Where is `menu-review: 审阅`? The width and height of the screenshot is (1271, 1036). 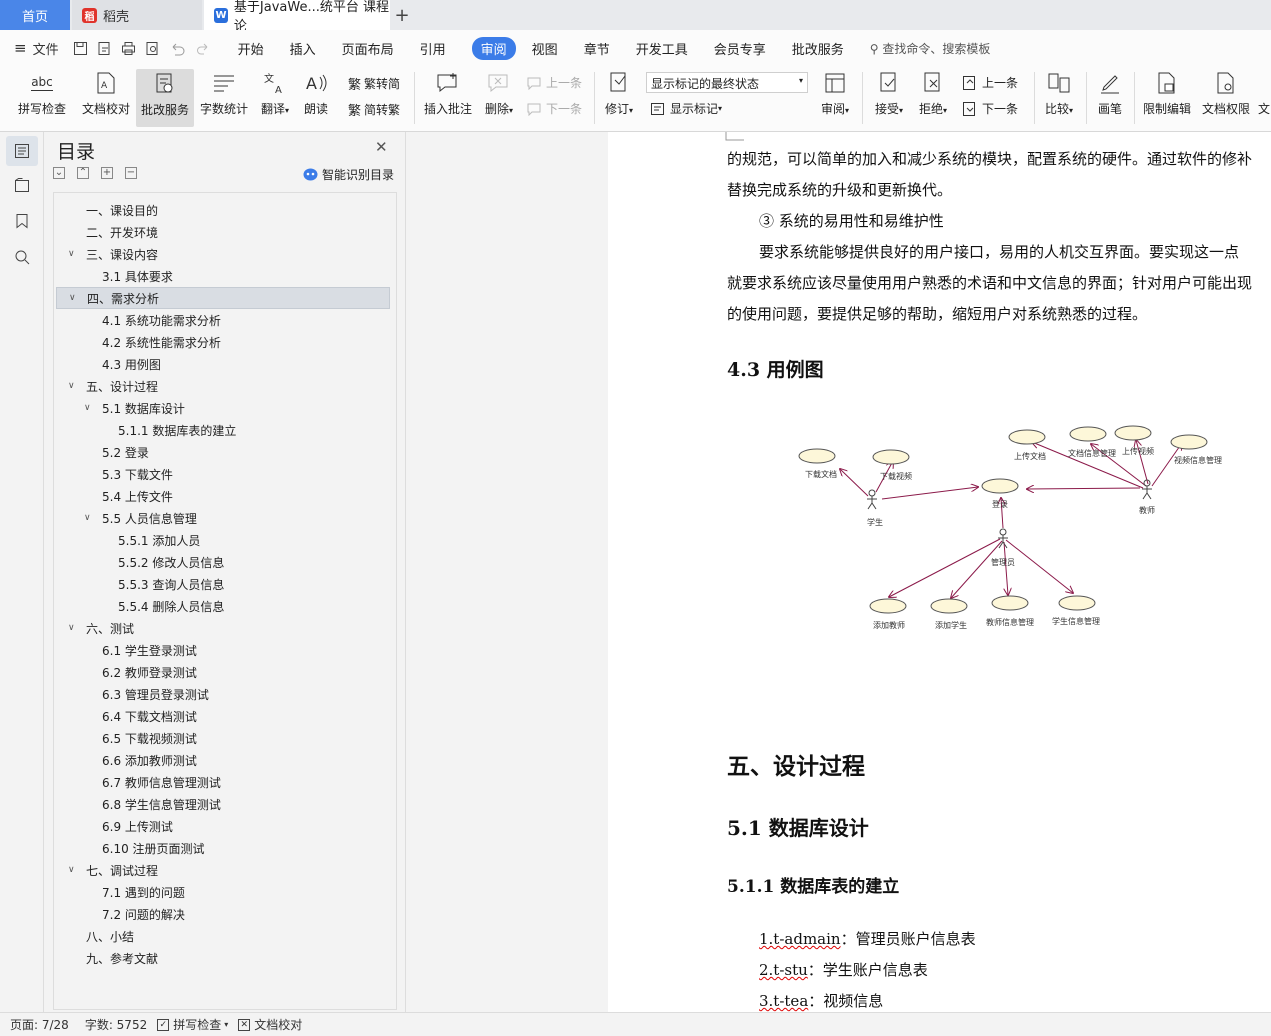
menu-review: 审阅 is located at coordinates (493, 48).